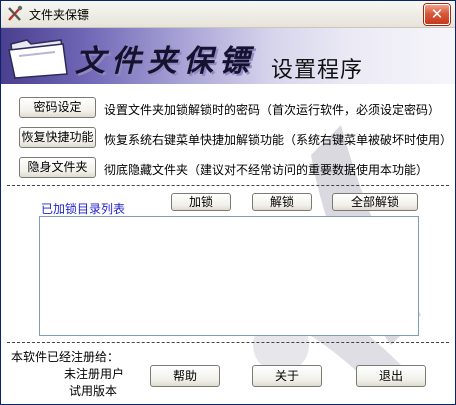 The image size is (456, 405). What do you see at coordinates (57, 137) in the screenshot?
I see `restore-shortcut-button: 恢复快捷功能` at bounding box center [57, 137].